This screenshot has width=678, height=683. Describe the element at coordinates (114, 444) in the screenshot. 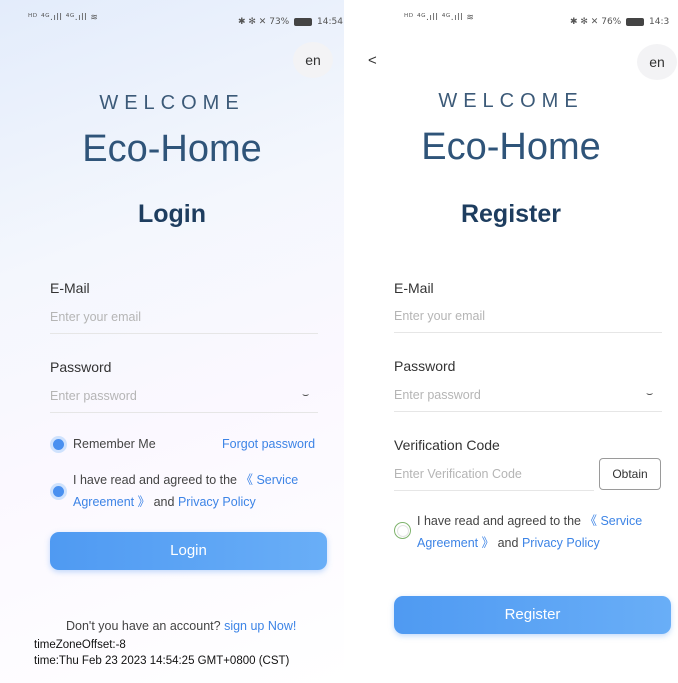

I see `remember-me-label: Remember Me` at that location.